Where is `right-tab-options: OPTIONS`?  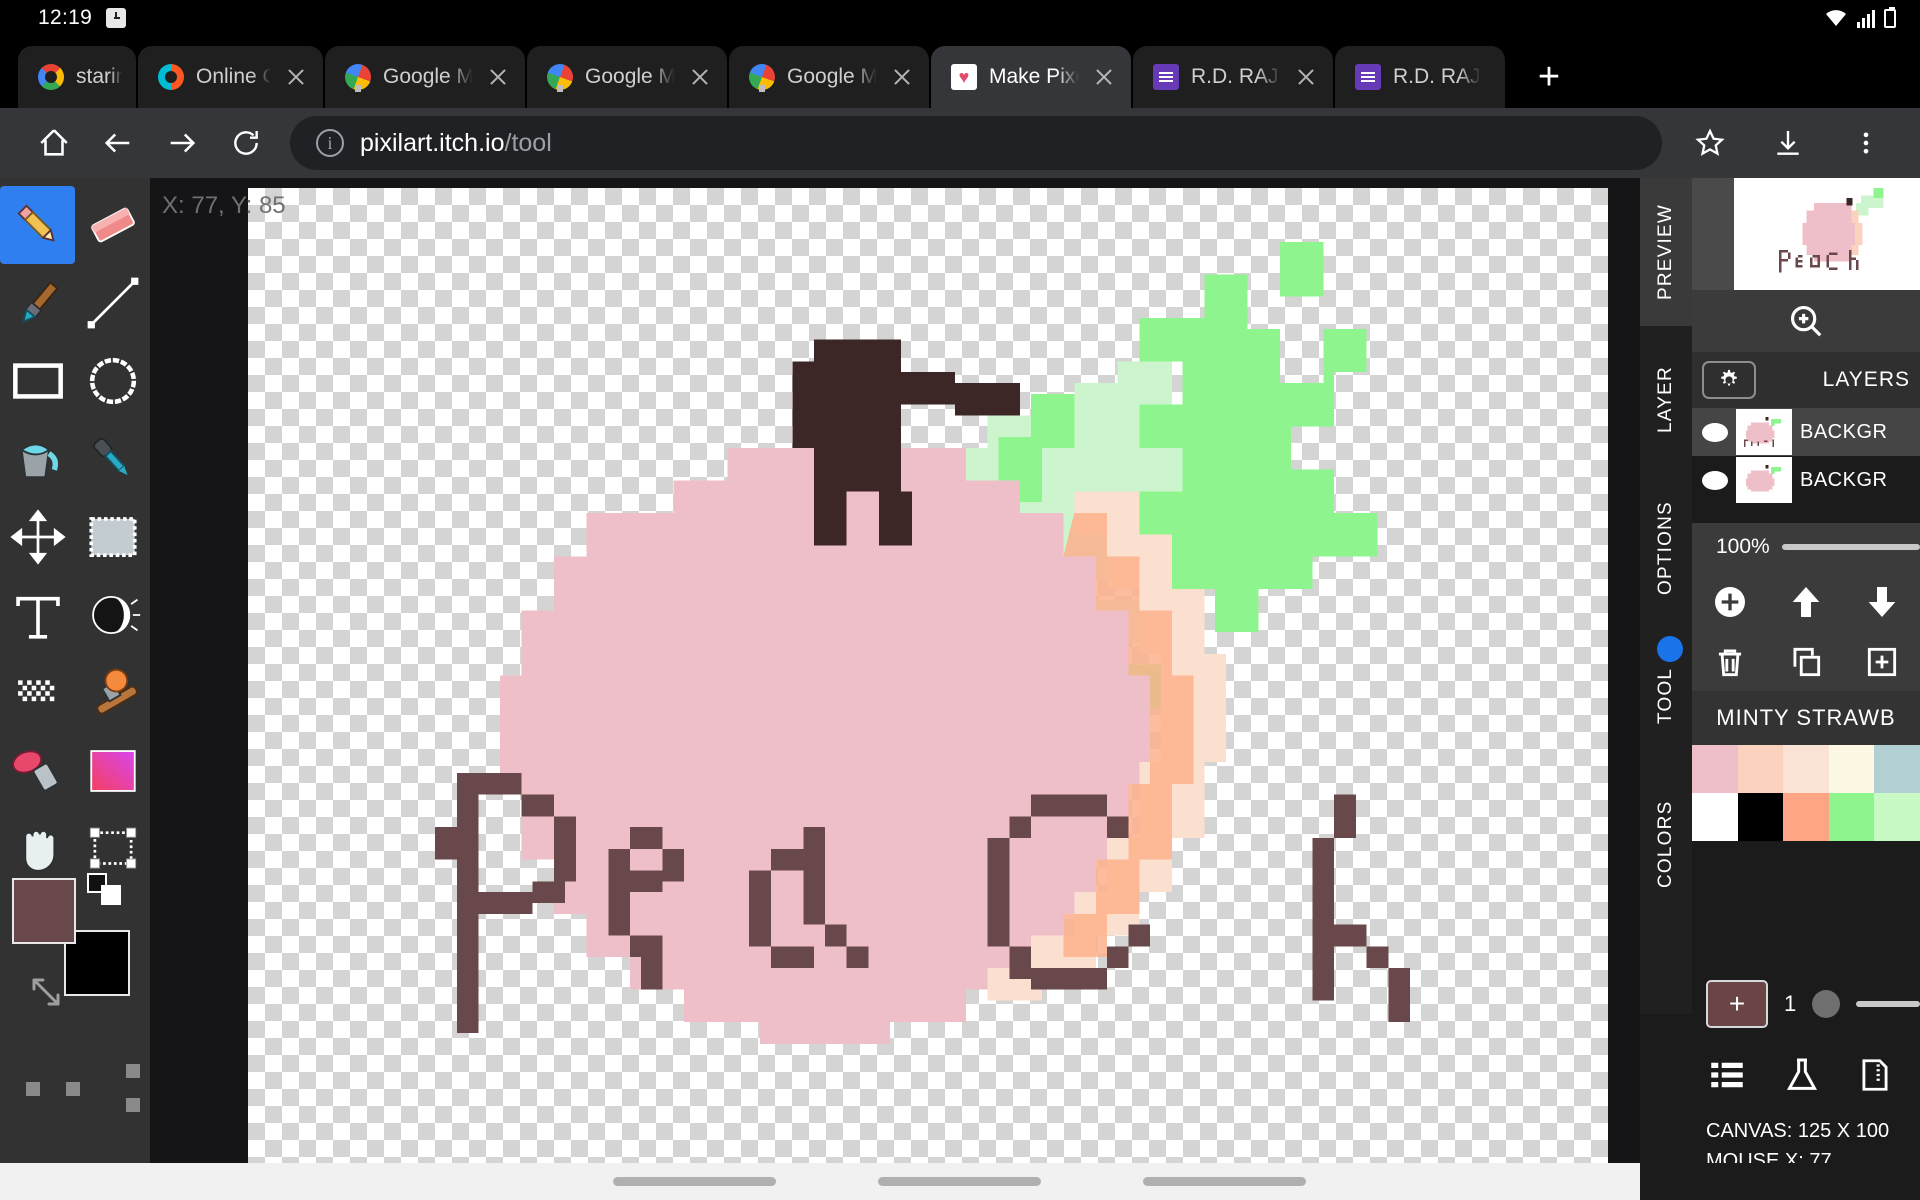 right-tab-options: OPTIONS is located at coordinates (1666, 548).